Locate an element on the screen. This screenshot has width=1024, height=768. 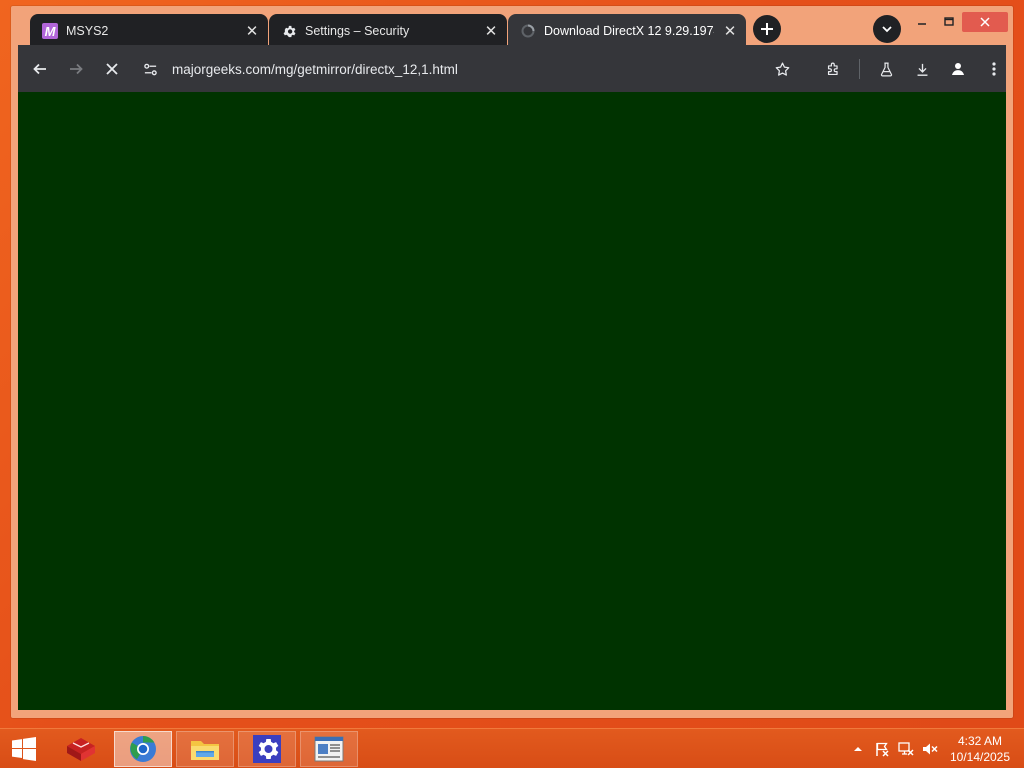
red-box-app-icon is located at coordinates (81, 749).